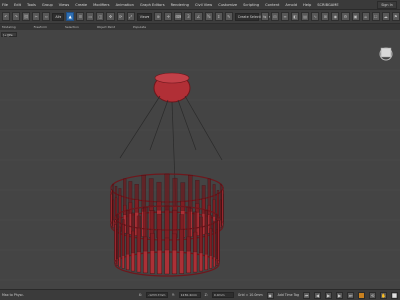 The height and width of the screenshot is (300, 400). Describe the element at coordinates (327, 5) in the screenshot. I see `menu-item-scribgame: SCRIBGAME` at that location.